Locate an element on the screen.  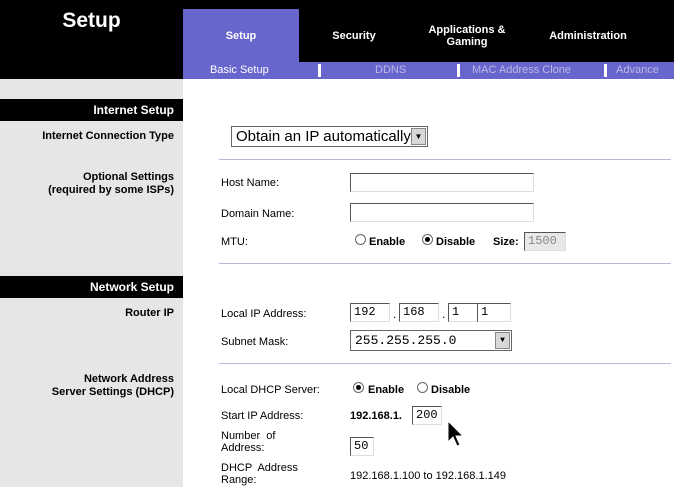
section-internet-setup: Internet Setup is located at coordinates (91, 110).